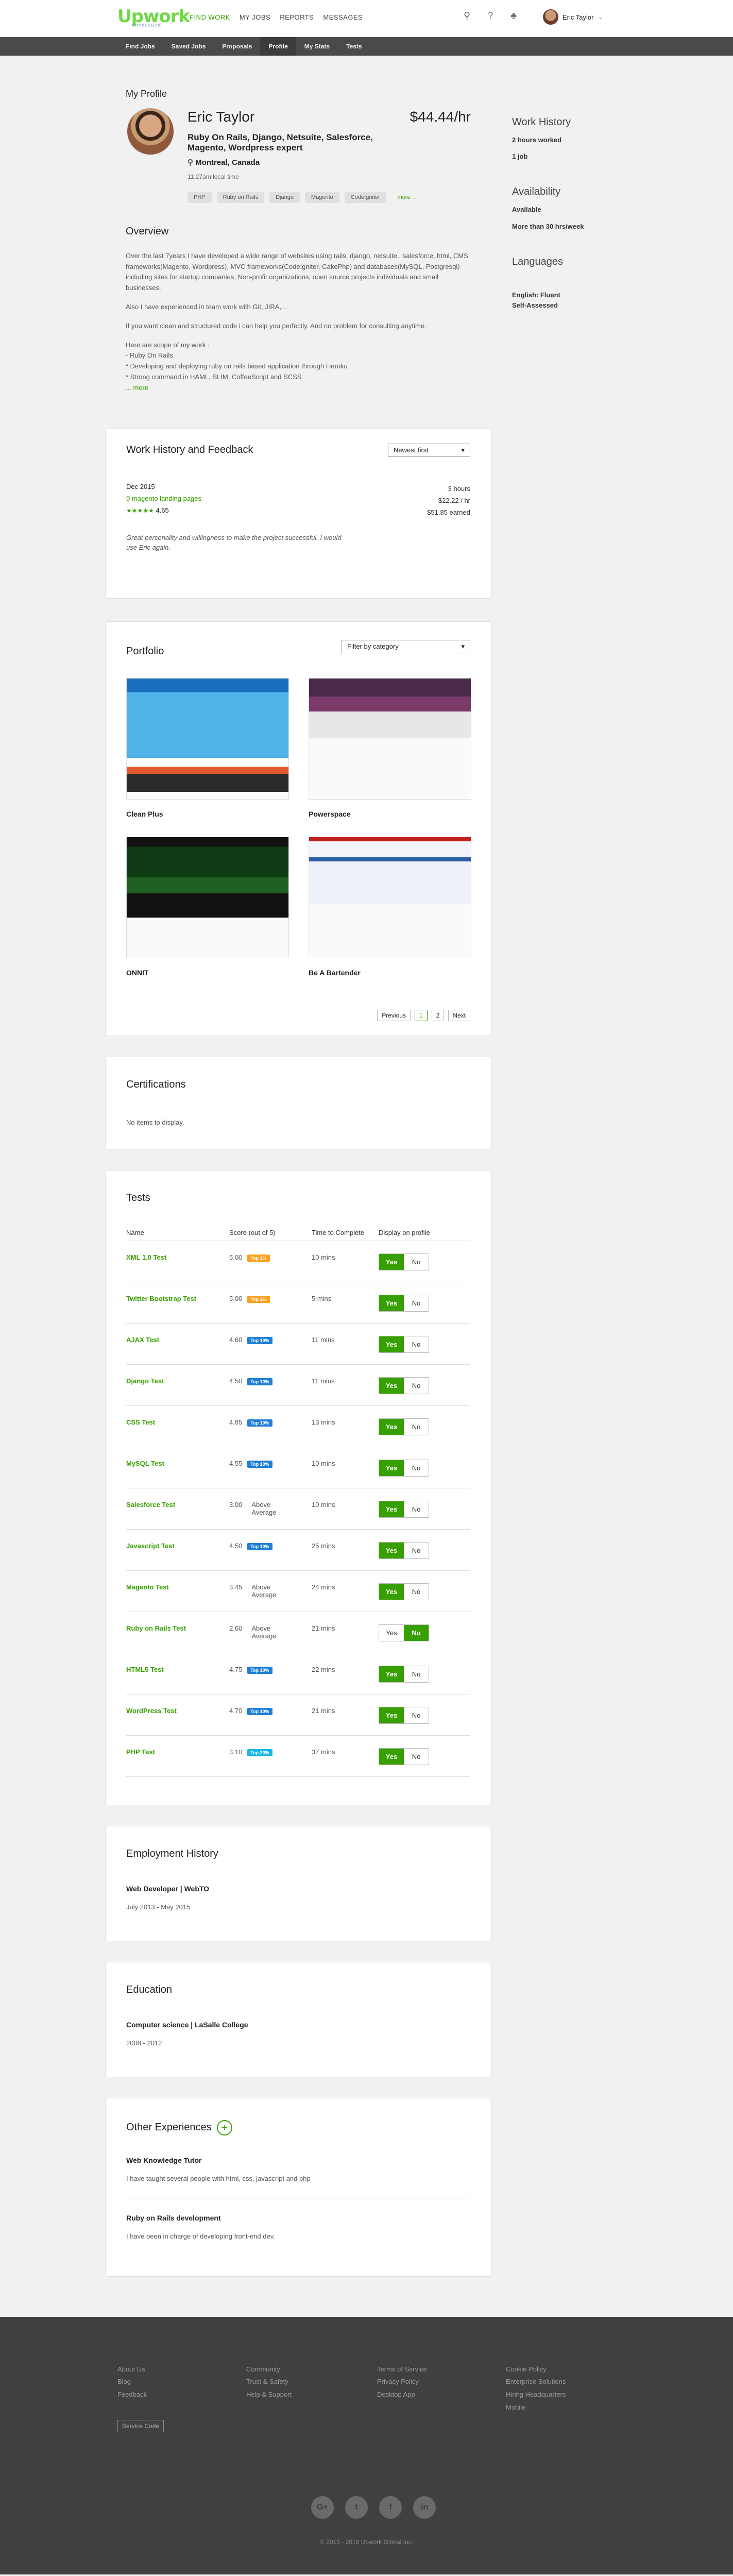 The width and height of the screenshot is (733, 2576). I want to click on portfolio-item-title: Clean Plus, so click(207, 814).